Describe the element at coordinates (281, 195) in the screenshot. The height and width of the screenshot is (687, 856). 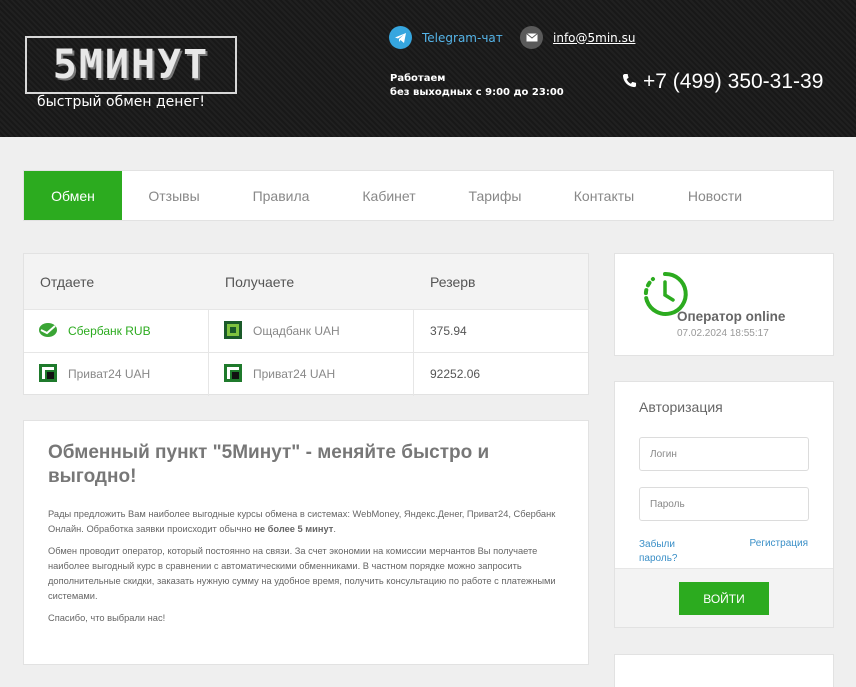
I see `nav-item-rules: Правила` at that location.